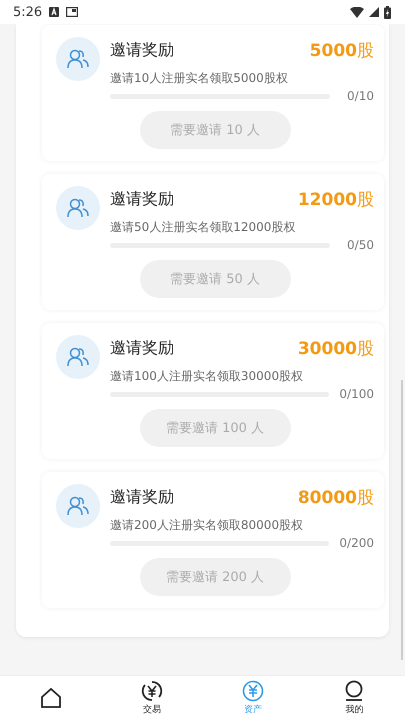  Describe the element at coordinates (199, 78) in the screenshot. I see `reward-description: 邀请10人注册实名领取5000股权` at that location.